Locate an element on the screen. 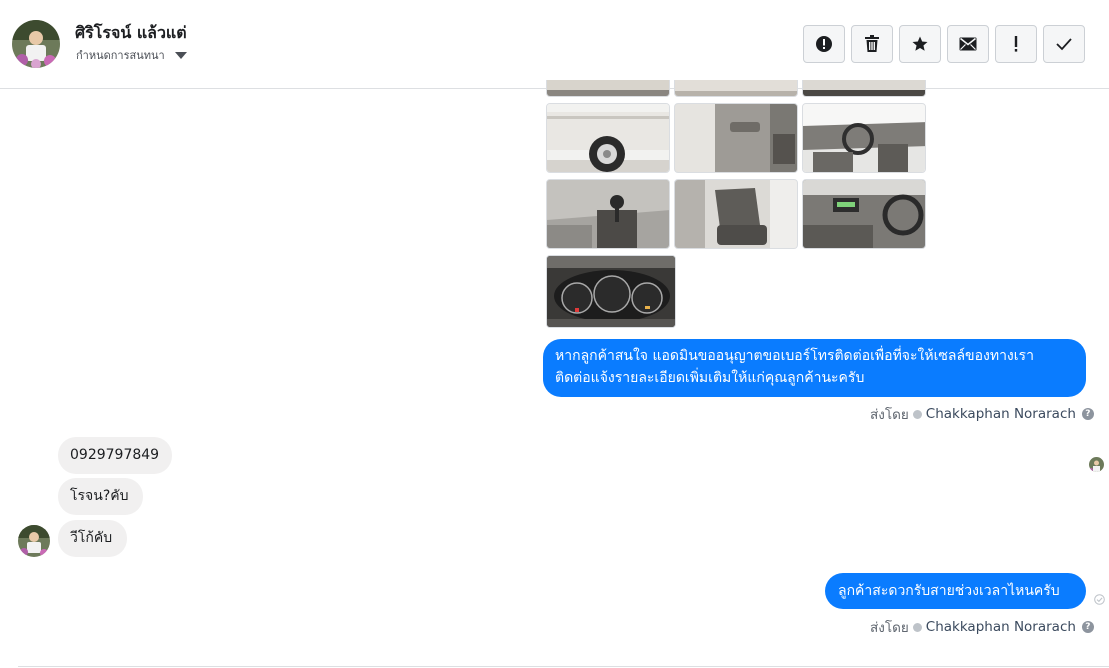  check-icon is located at coordinates (1064, 44).